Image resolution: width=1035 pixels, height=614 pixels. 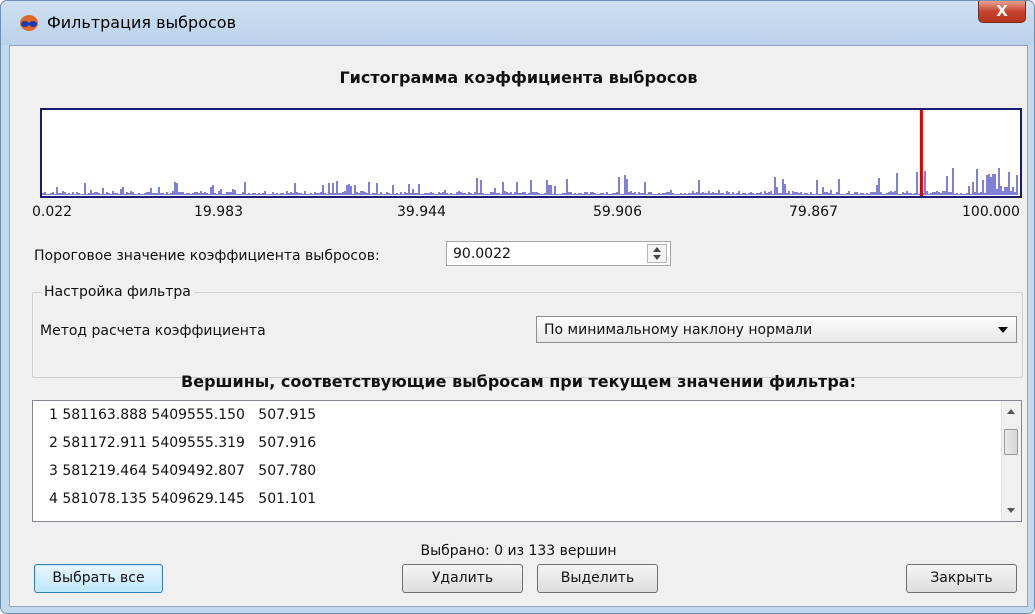 I want to click on threshold-input: 90.0022, so click(x=558, y=253).